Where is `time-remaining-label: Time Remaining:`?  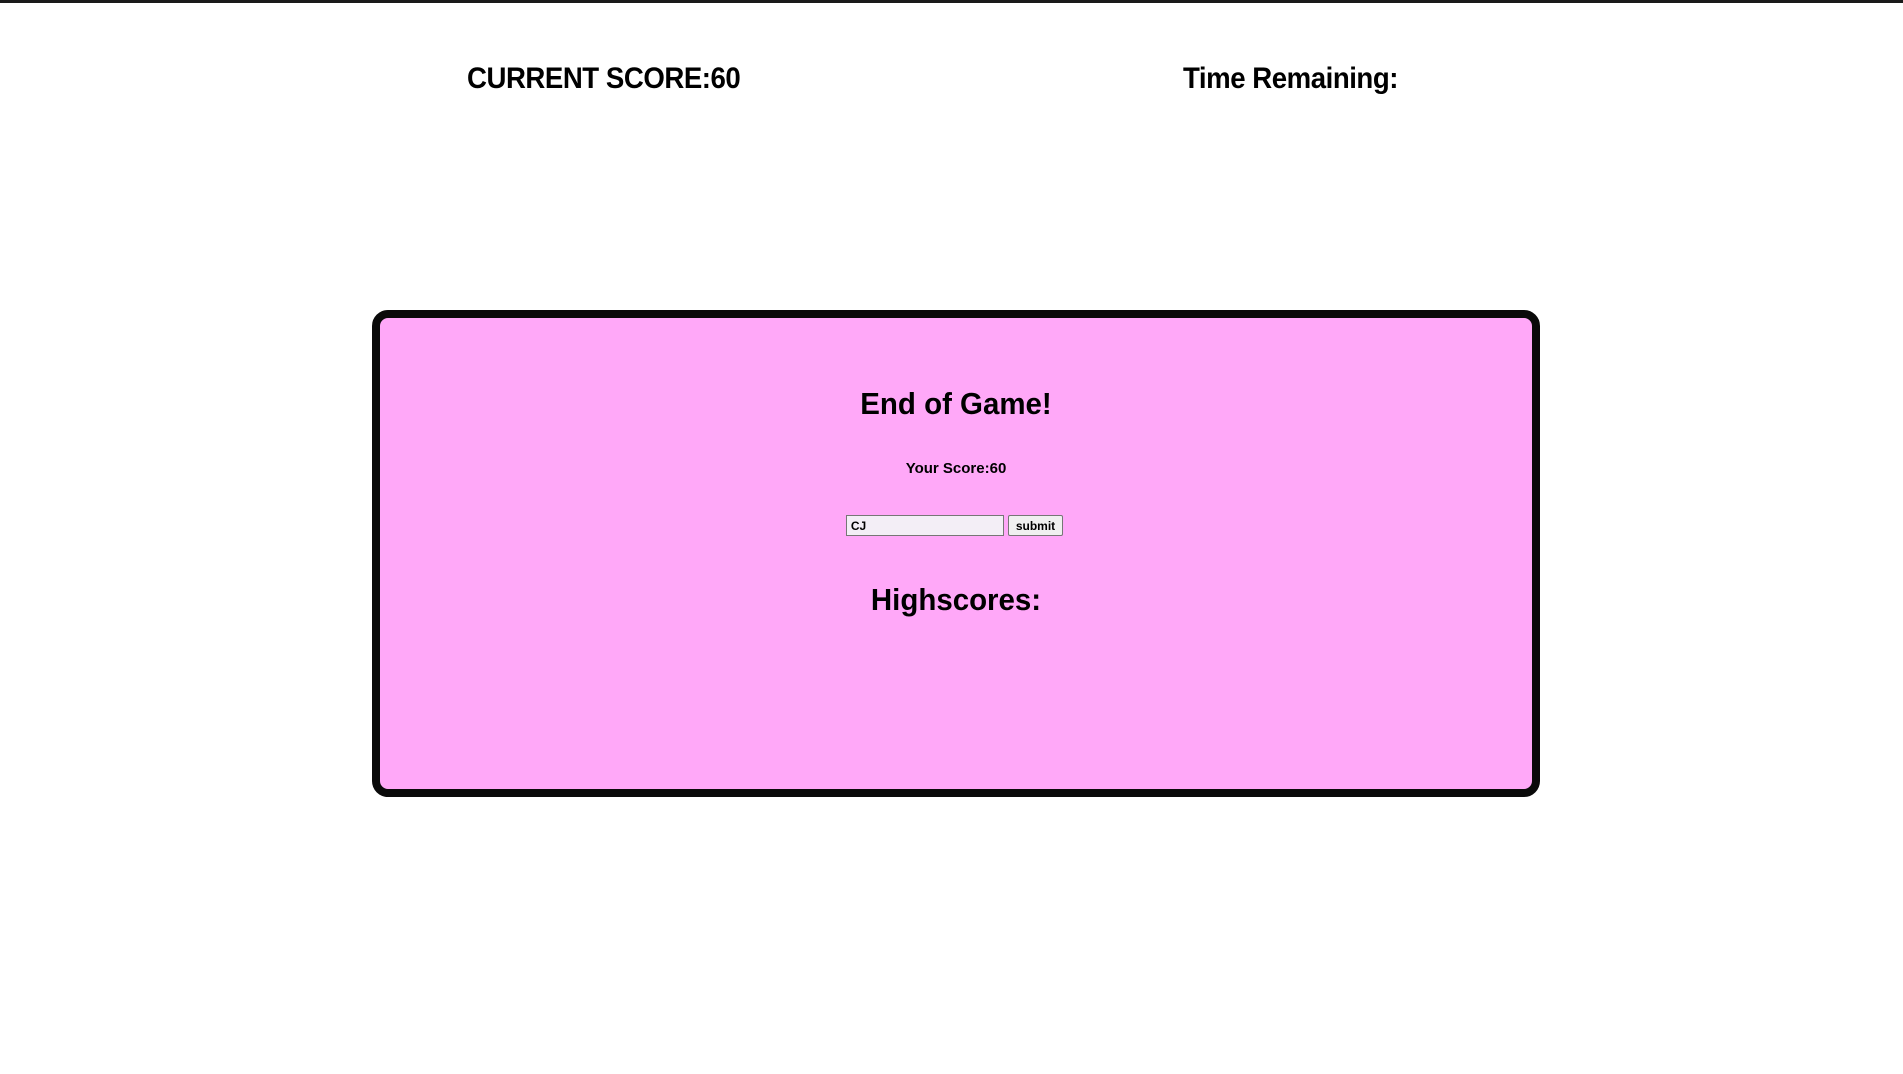 time-remaining-label: Time Remaining: is located at coordinates (1290, 78).